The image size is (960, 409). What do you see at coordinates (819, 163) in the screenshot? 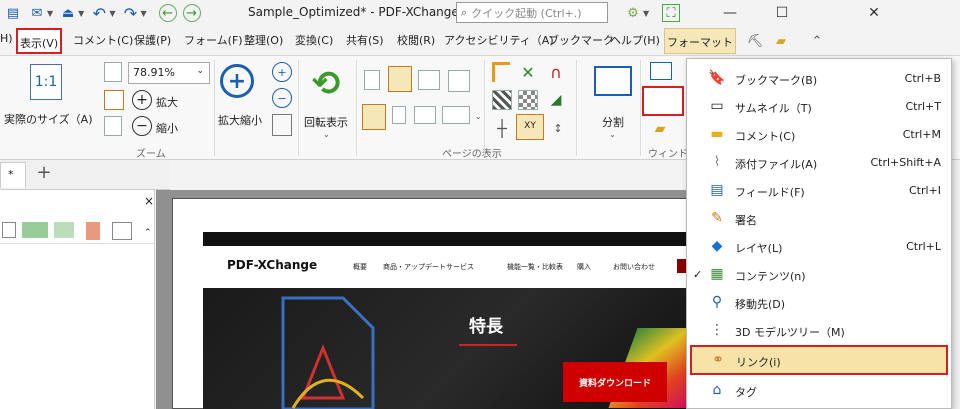
I see `menu-item-attachments: ⌇ 添付ファイル(A) Ctrl+Shift+A` at bounding box center [819, 163].